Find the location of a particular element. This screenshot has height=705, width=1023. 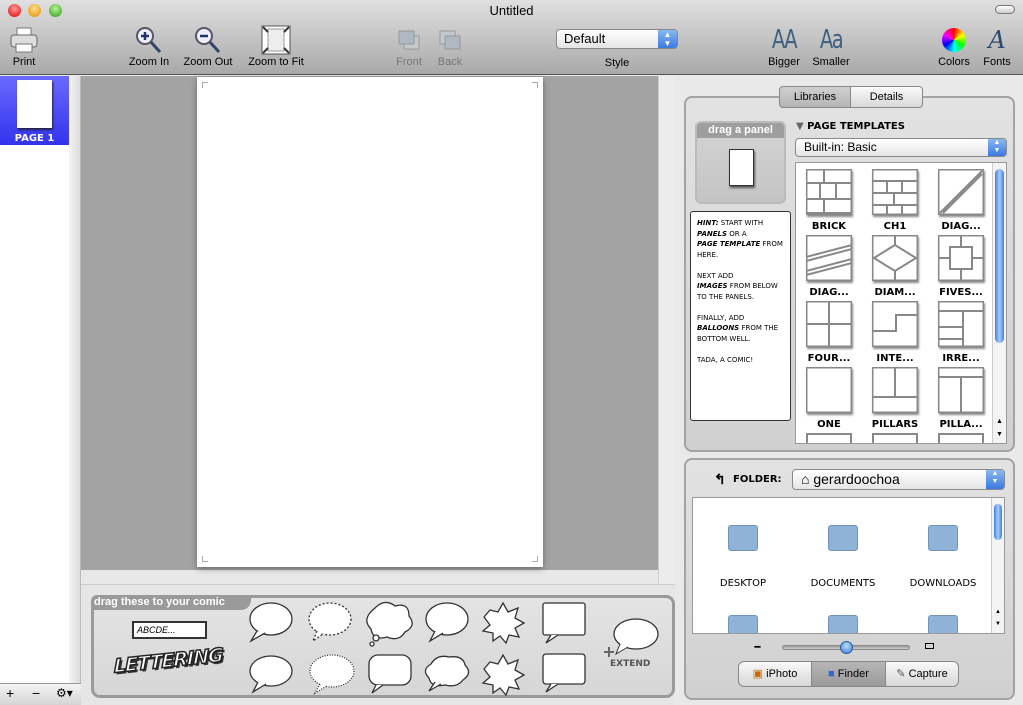

templates-scrollbar: ▲ ▼ is located at coordinates (999, 303).